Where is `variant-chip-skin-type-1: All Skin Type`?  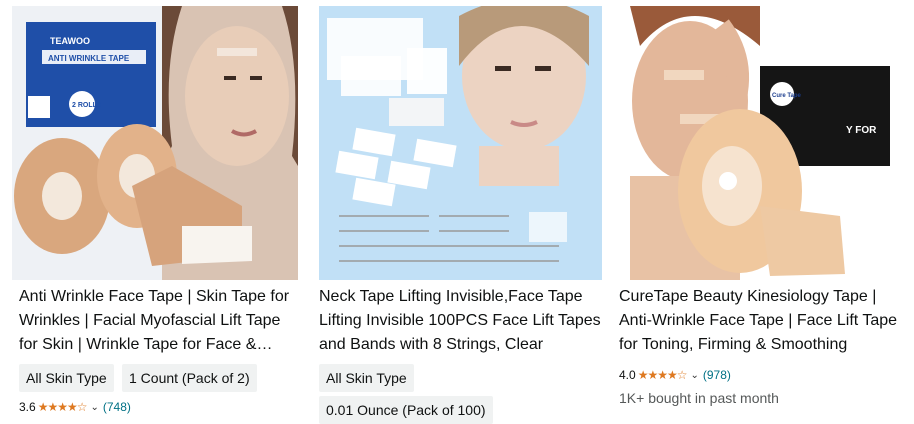
variant-chip-skin-type-1: All Skin Type is located at coordinates (66, 378).